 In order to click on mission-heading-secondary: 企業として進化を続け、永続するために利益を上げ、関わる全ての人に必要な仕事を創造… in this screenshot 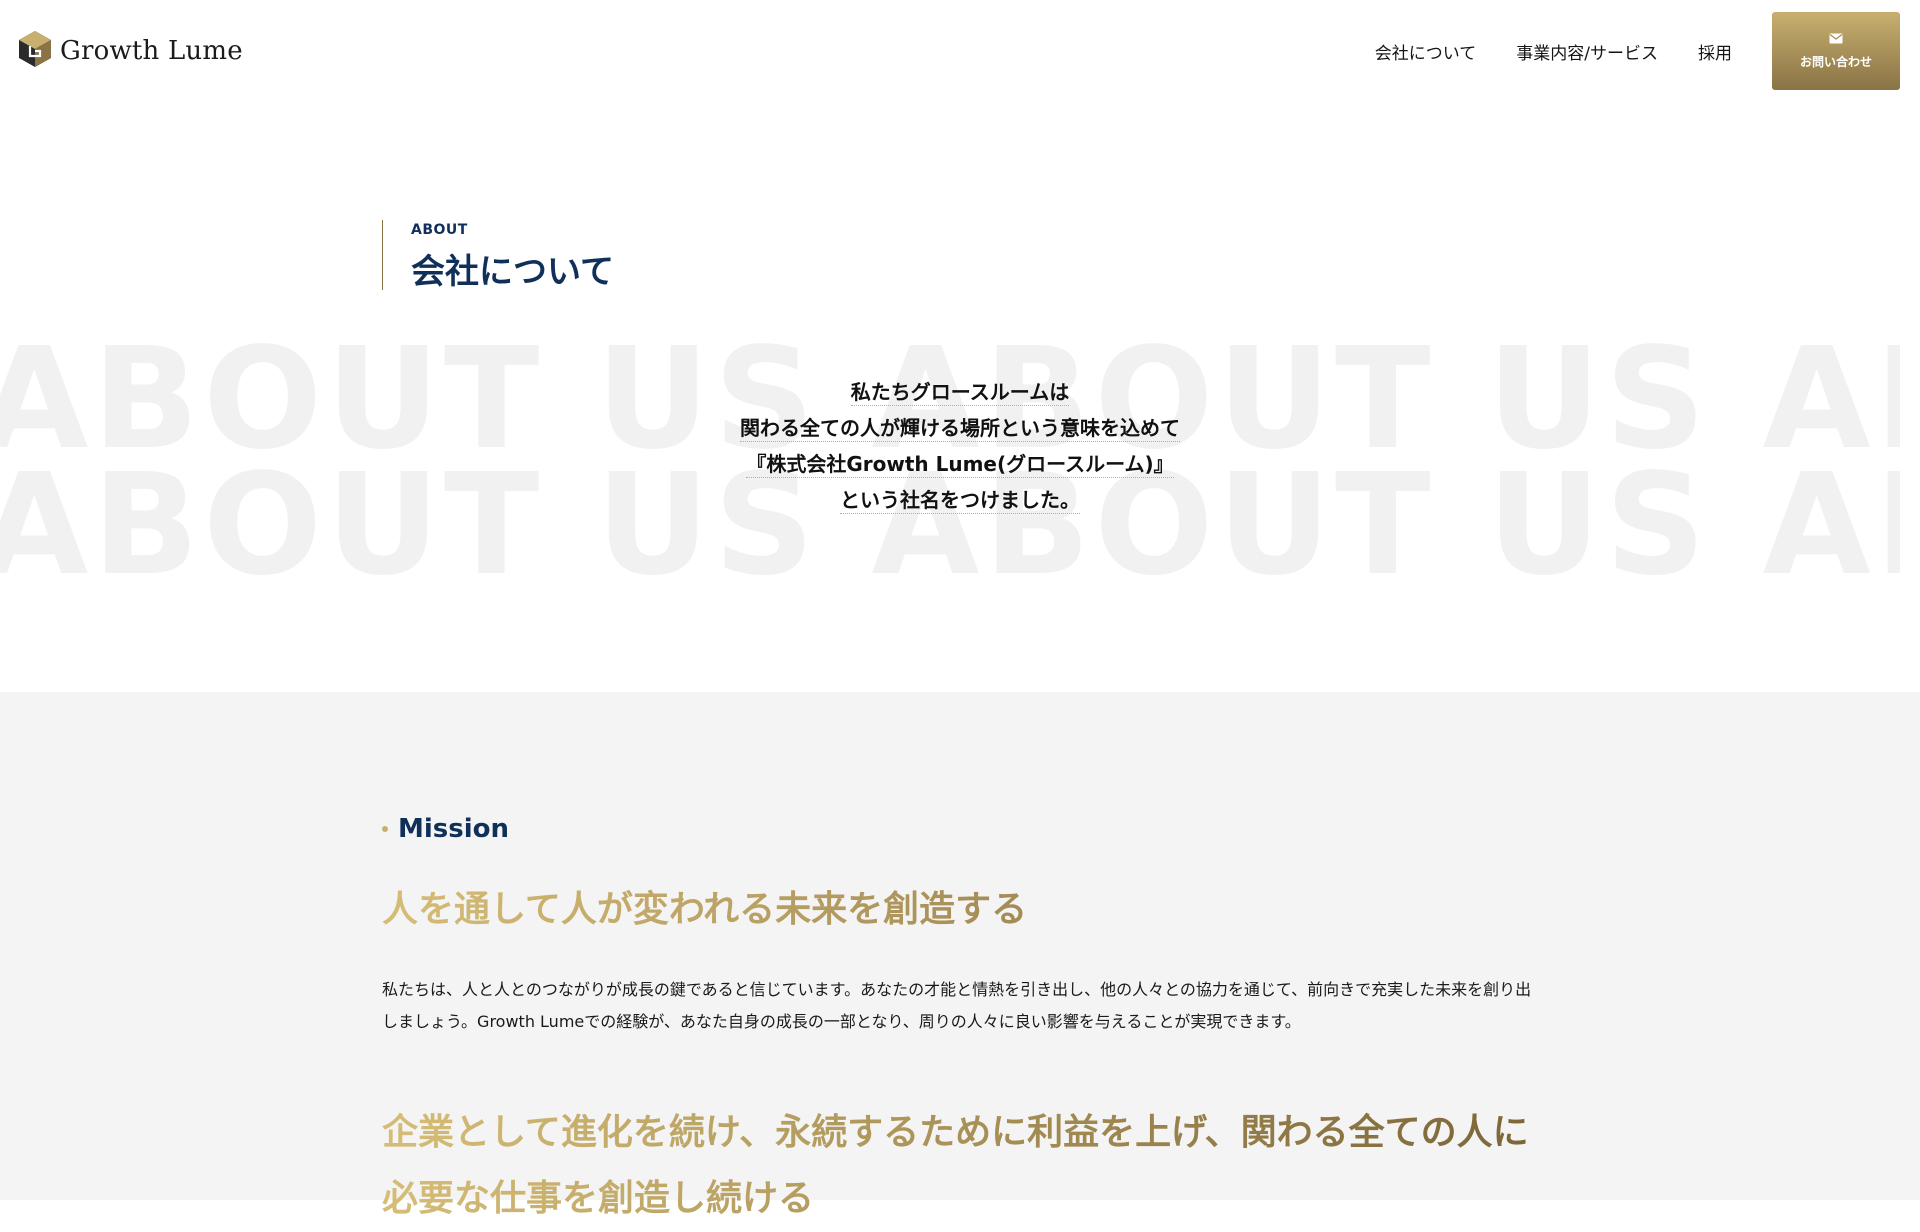, I will do `click(972, 1166)`.